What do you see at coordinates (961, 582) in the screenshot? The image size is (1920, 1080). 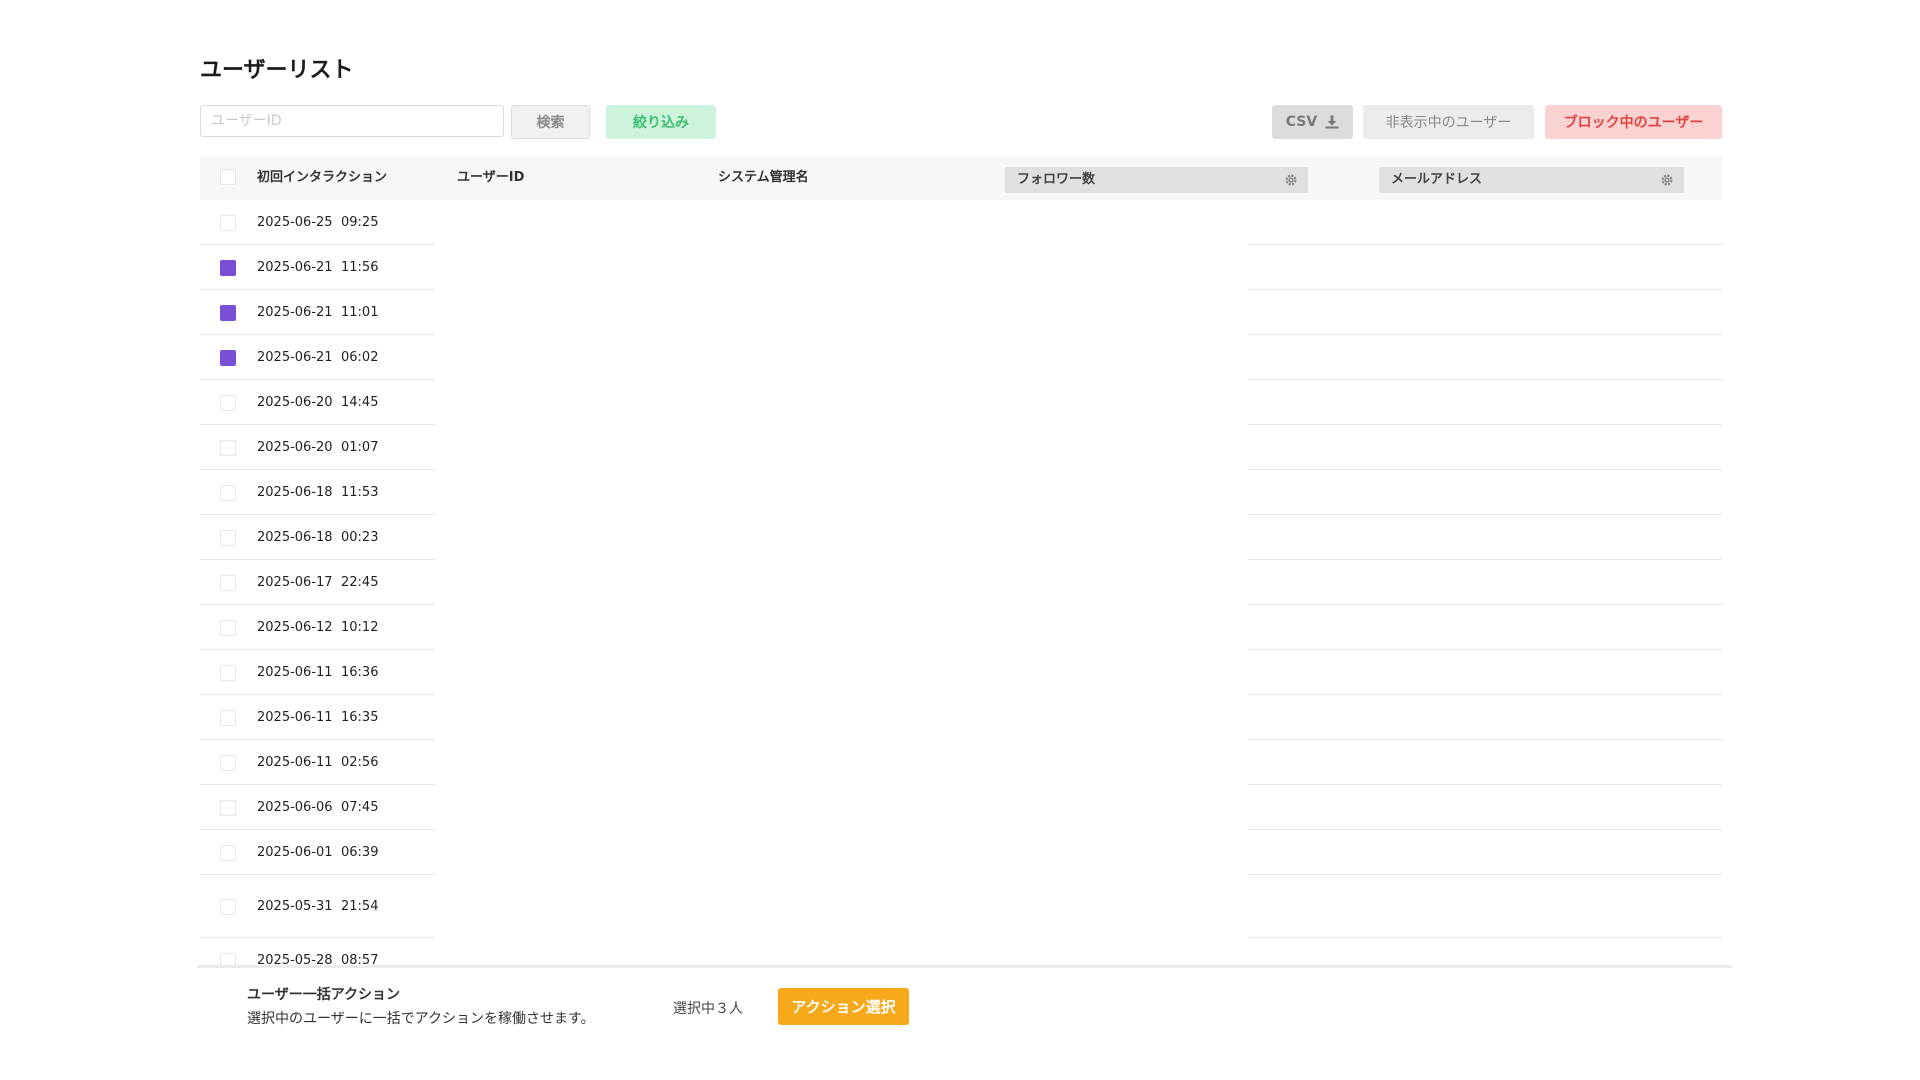 I see `table-row: 2025-06-17 22:45` at bounding box center [961, 582].